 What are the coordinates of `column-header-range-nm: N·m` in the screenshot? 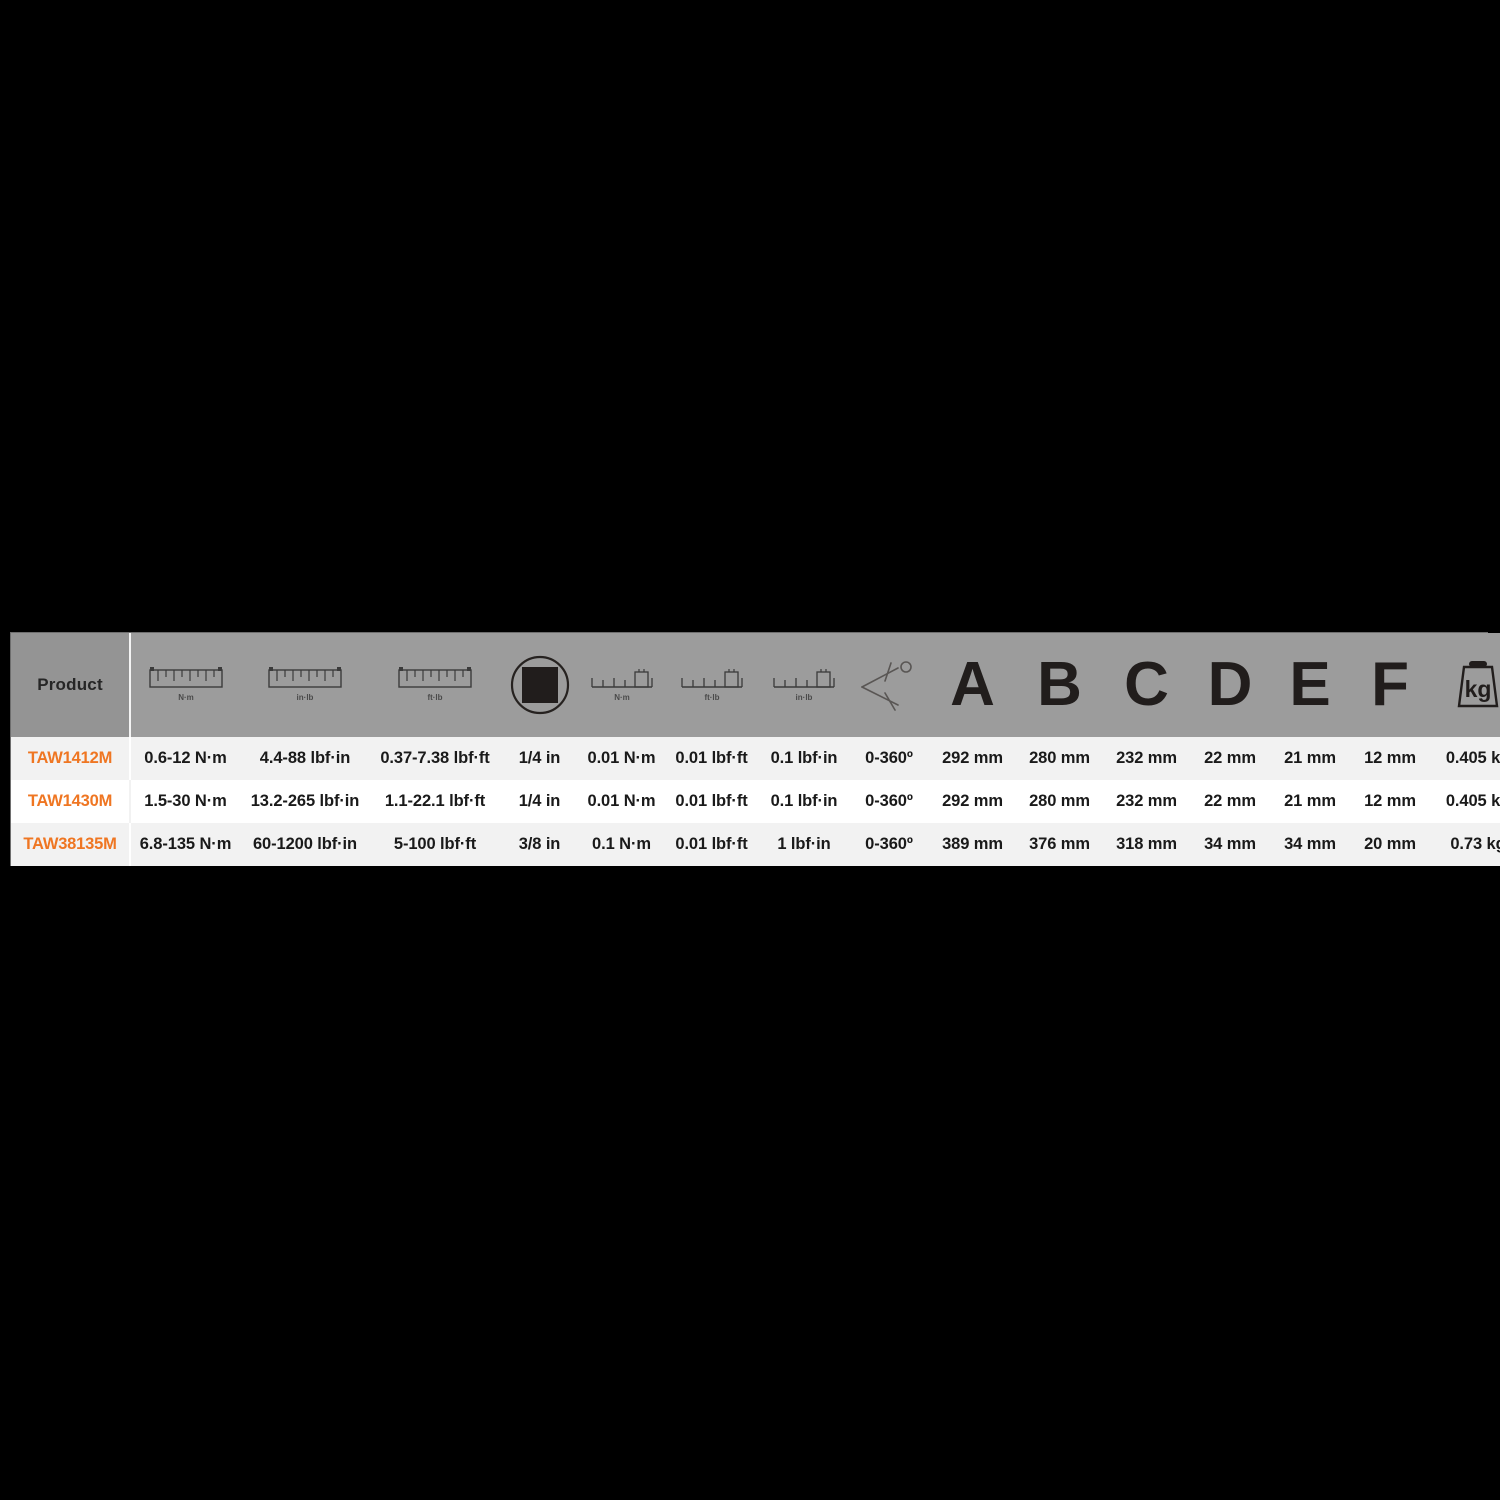 It's located at (185, 685).